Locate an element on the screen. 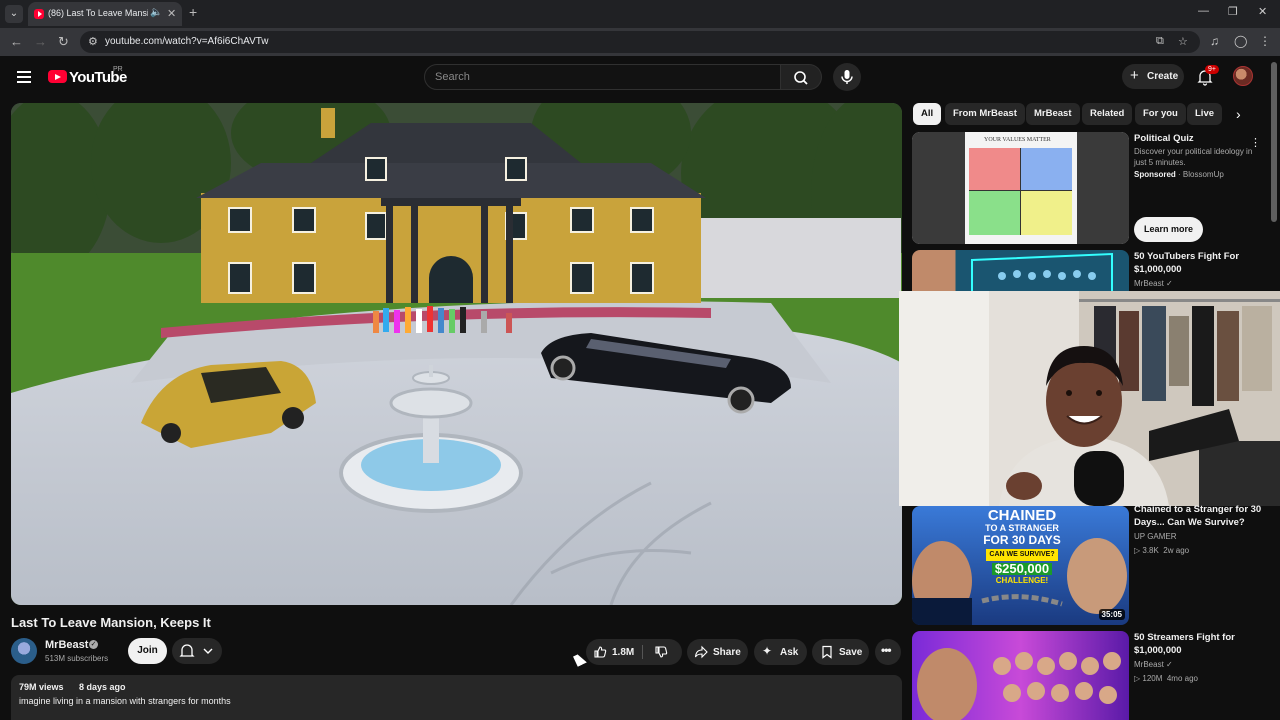  chip-from-mrbeast: From MrBeast is located at coordinates (985, 114).